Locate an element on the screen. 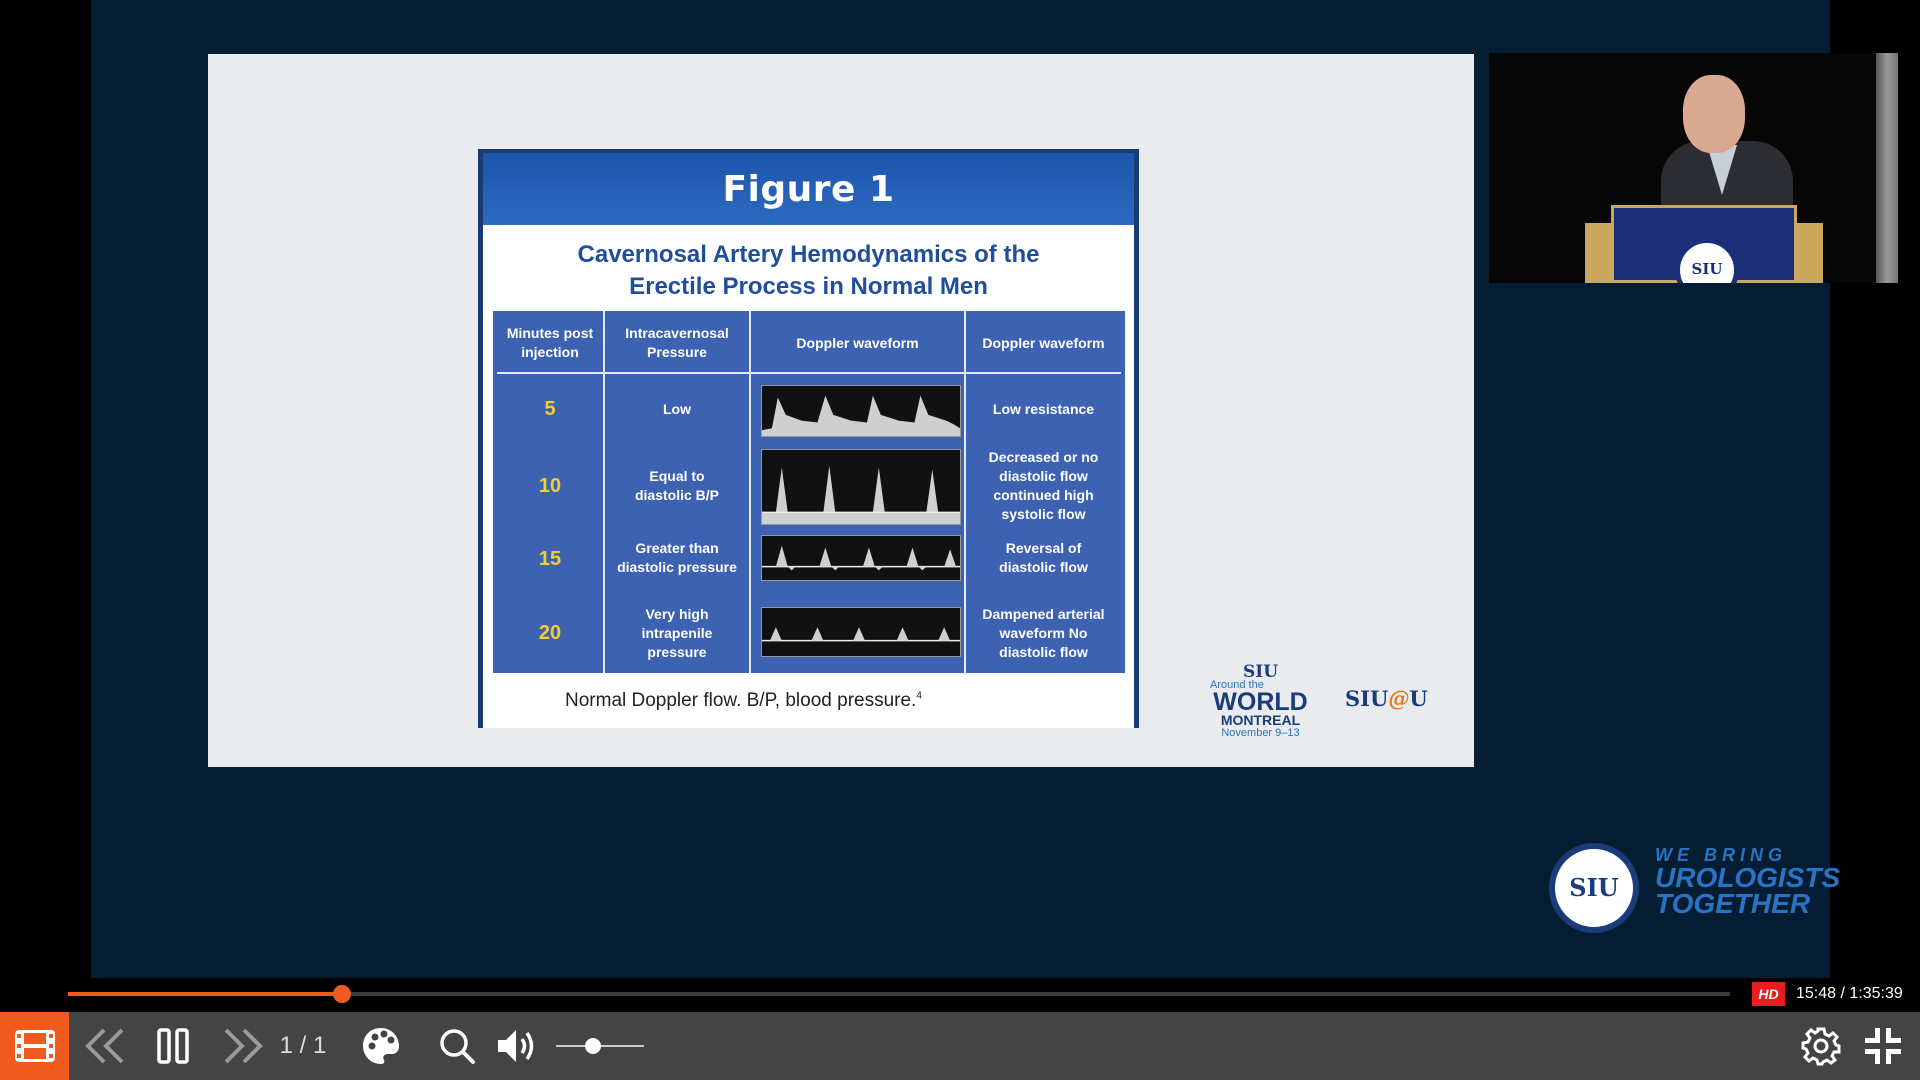 Image resolution: width=1920 pixels, height=1080 pixels. siu-brand-logo: SIU WE BRING UROLOGISTS TOGETHER is located at coordinates (1699, 889).